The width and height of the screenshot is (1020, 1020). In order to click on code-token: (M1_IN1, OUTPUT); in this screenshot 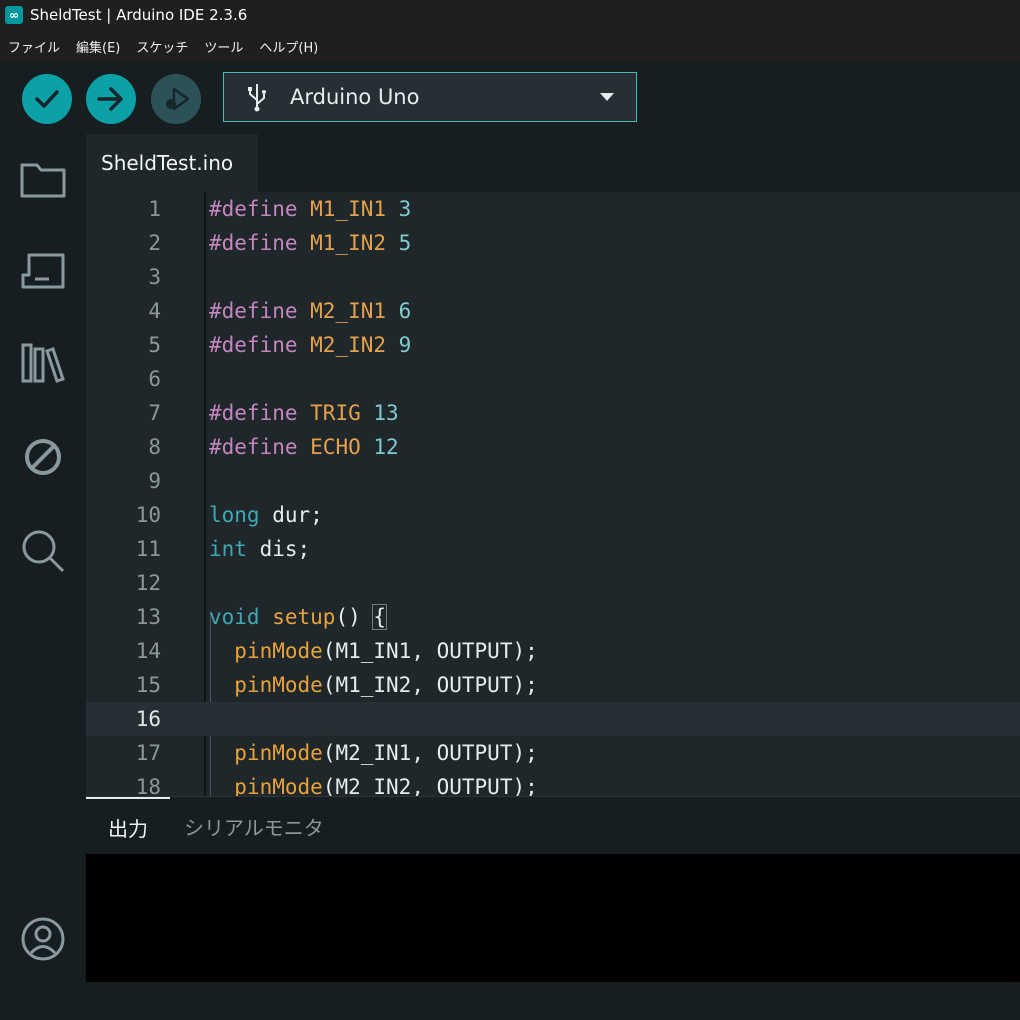, I will do `click(430, 651)`.